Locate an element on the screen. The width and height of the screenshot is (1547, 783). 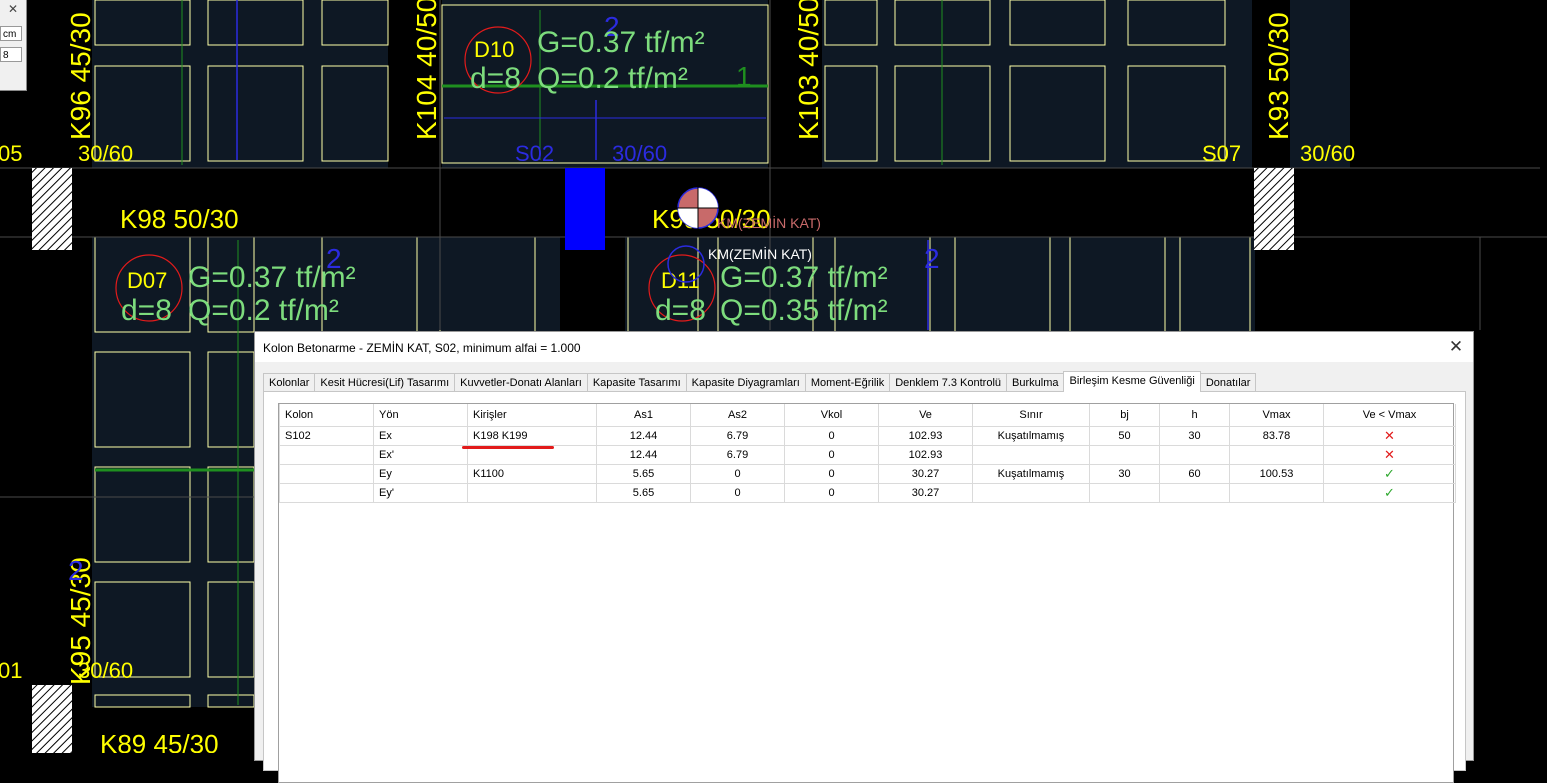
beam-label-k89: K89 45/30 is located at coordinates (159, 741).